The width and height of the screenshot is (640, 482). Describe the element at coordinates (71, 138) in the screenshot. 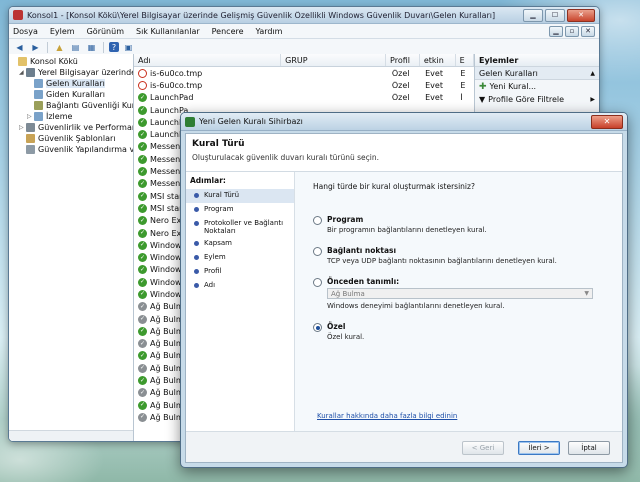

I see `tree-item: Güvenlik Şablonları` at that location.